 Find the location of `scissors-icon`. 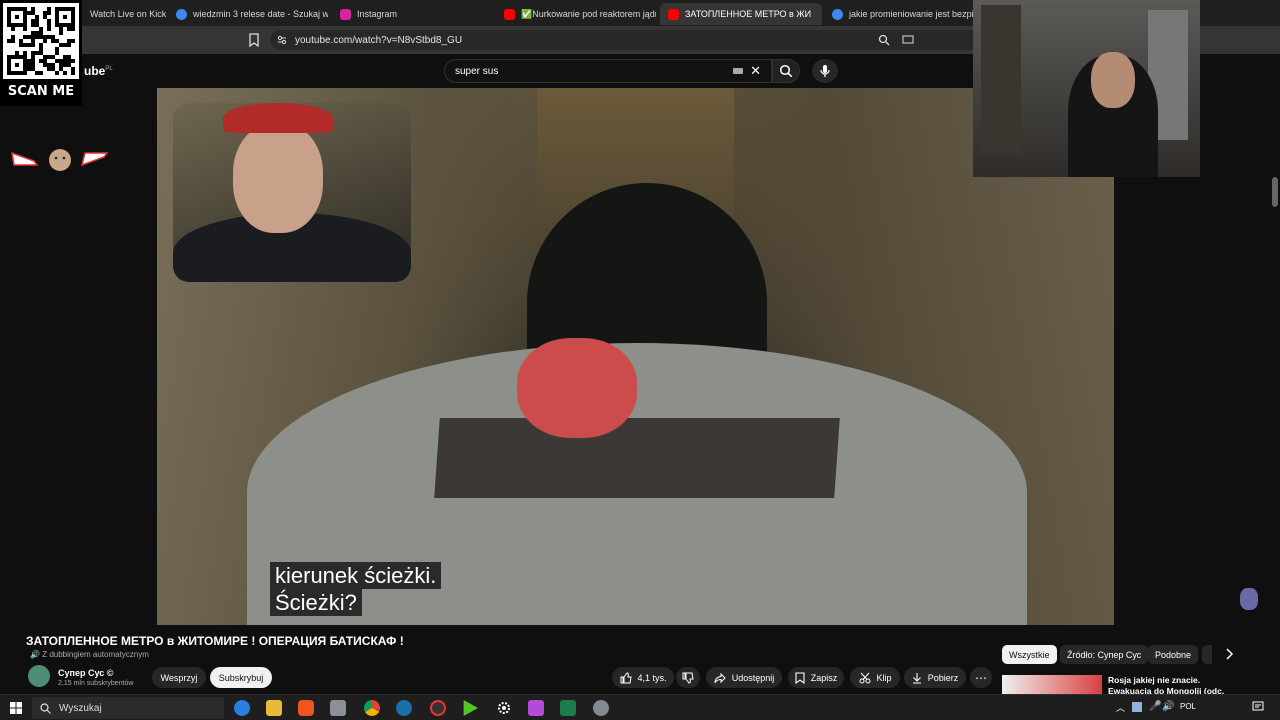

scissors-icon is located at coordinates (865, 678).